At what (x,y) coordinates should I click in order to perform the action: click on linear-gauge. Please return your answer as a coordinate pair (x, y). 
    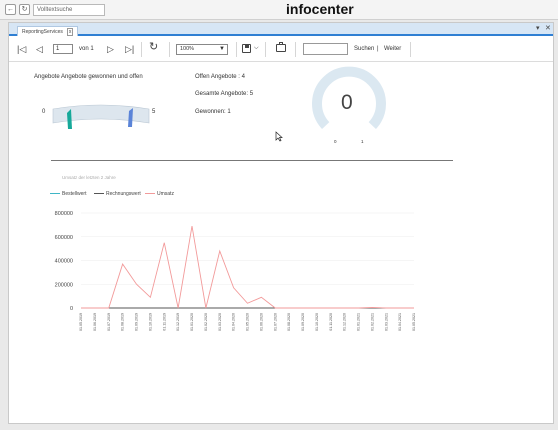
    Looking at the image, I should click on (101, 116).